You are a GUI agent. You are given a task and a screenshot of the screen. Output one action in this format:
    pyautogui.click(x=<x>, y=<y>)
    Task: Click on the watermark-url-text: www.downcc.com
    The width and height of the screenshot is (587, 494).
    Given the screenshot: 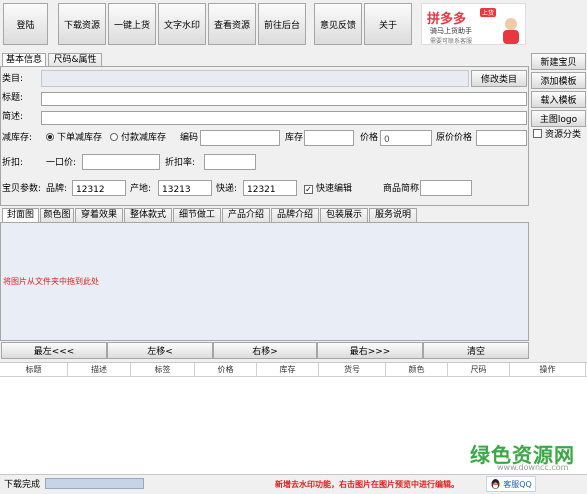 What is the action you would take?
    pyautogui.click(x=533, y=467)
    